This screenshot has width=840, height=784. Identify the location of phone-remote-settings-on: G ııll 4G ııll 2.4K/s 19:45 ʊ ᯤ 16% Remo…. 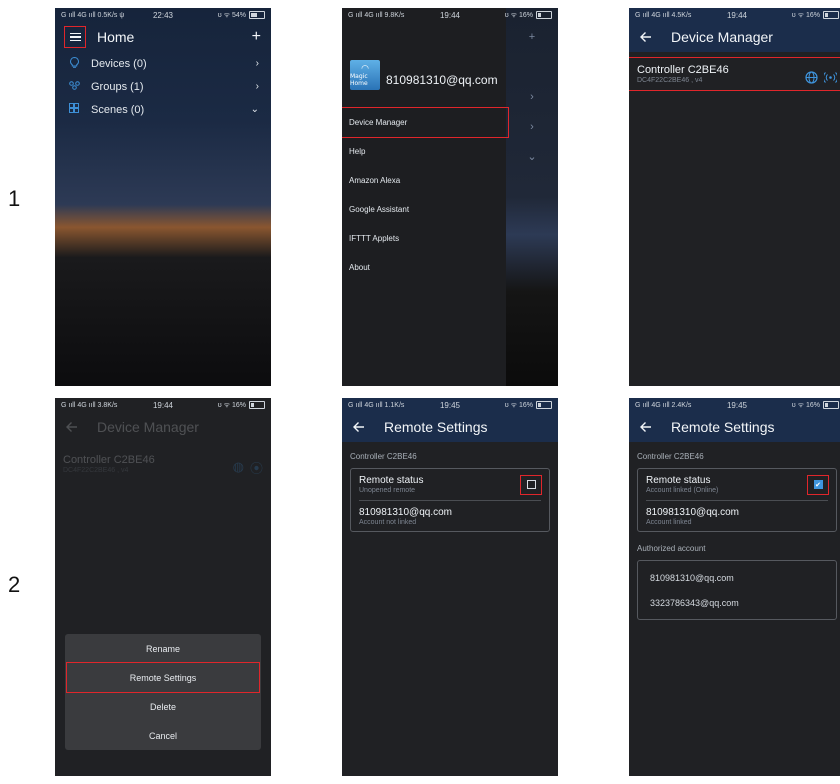
(734, 587).